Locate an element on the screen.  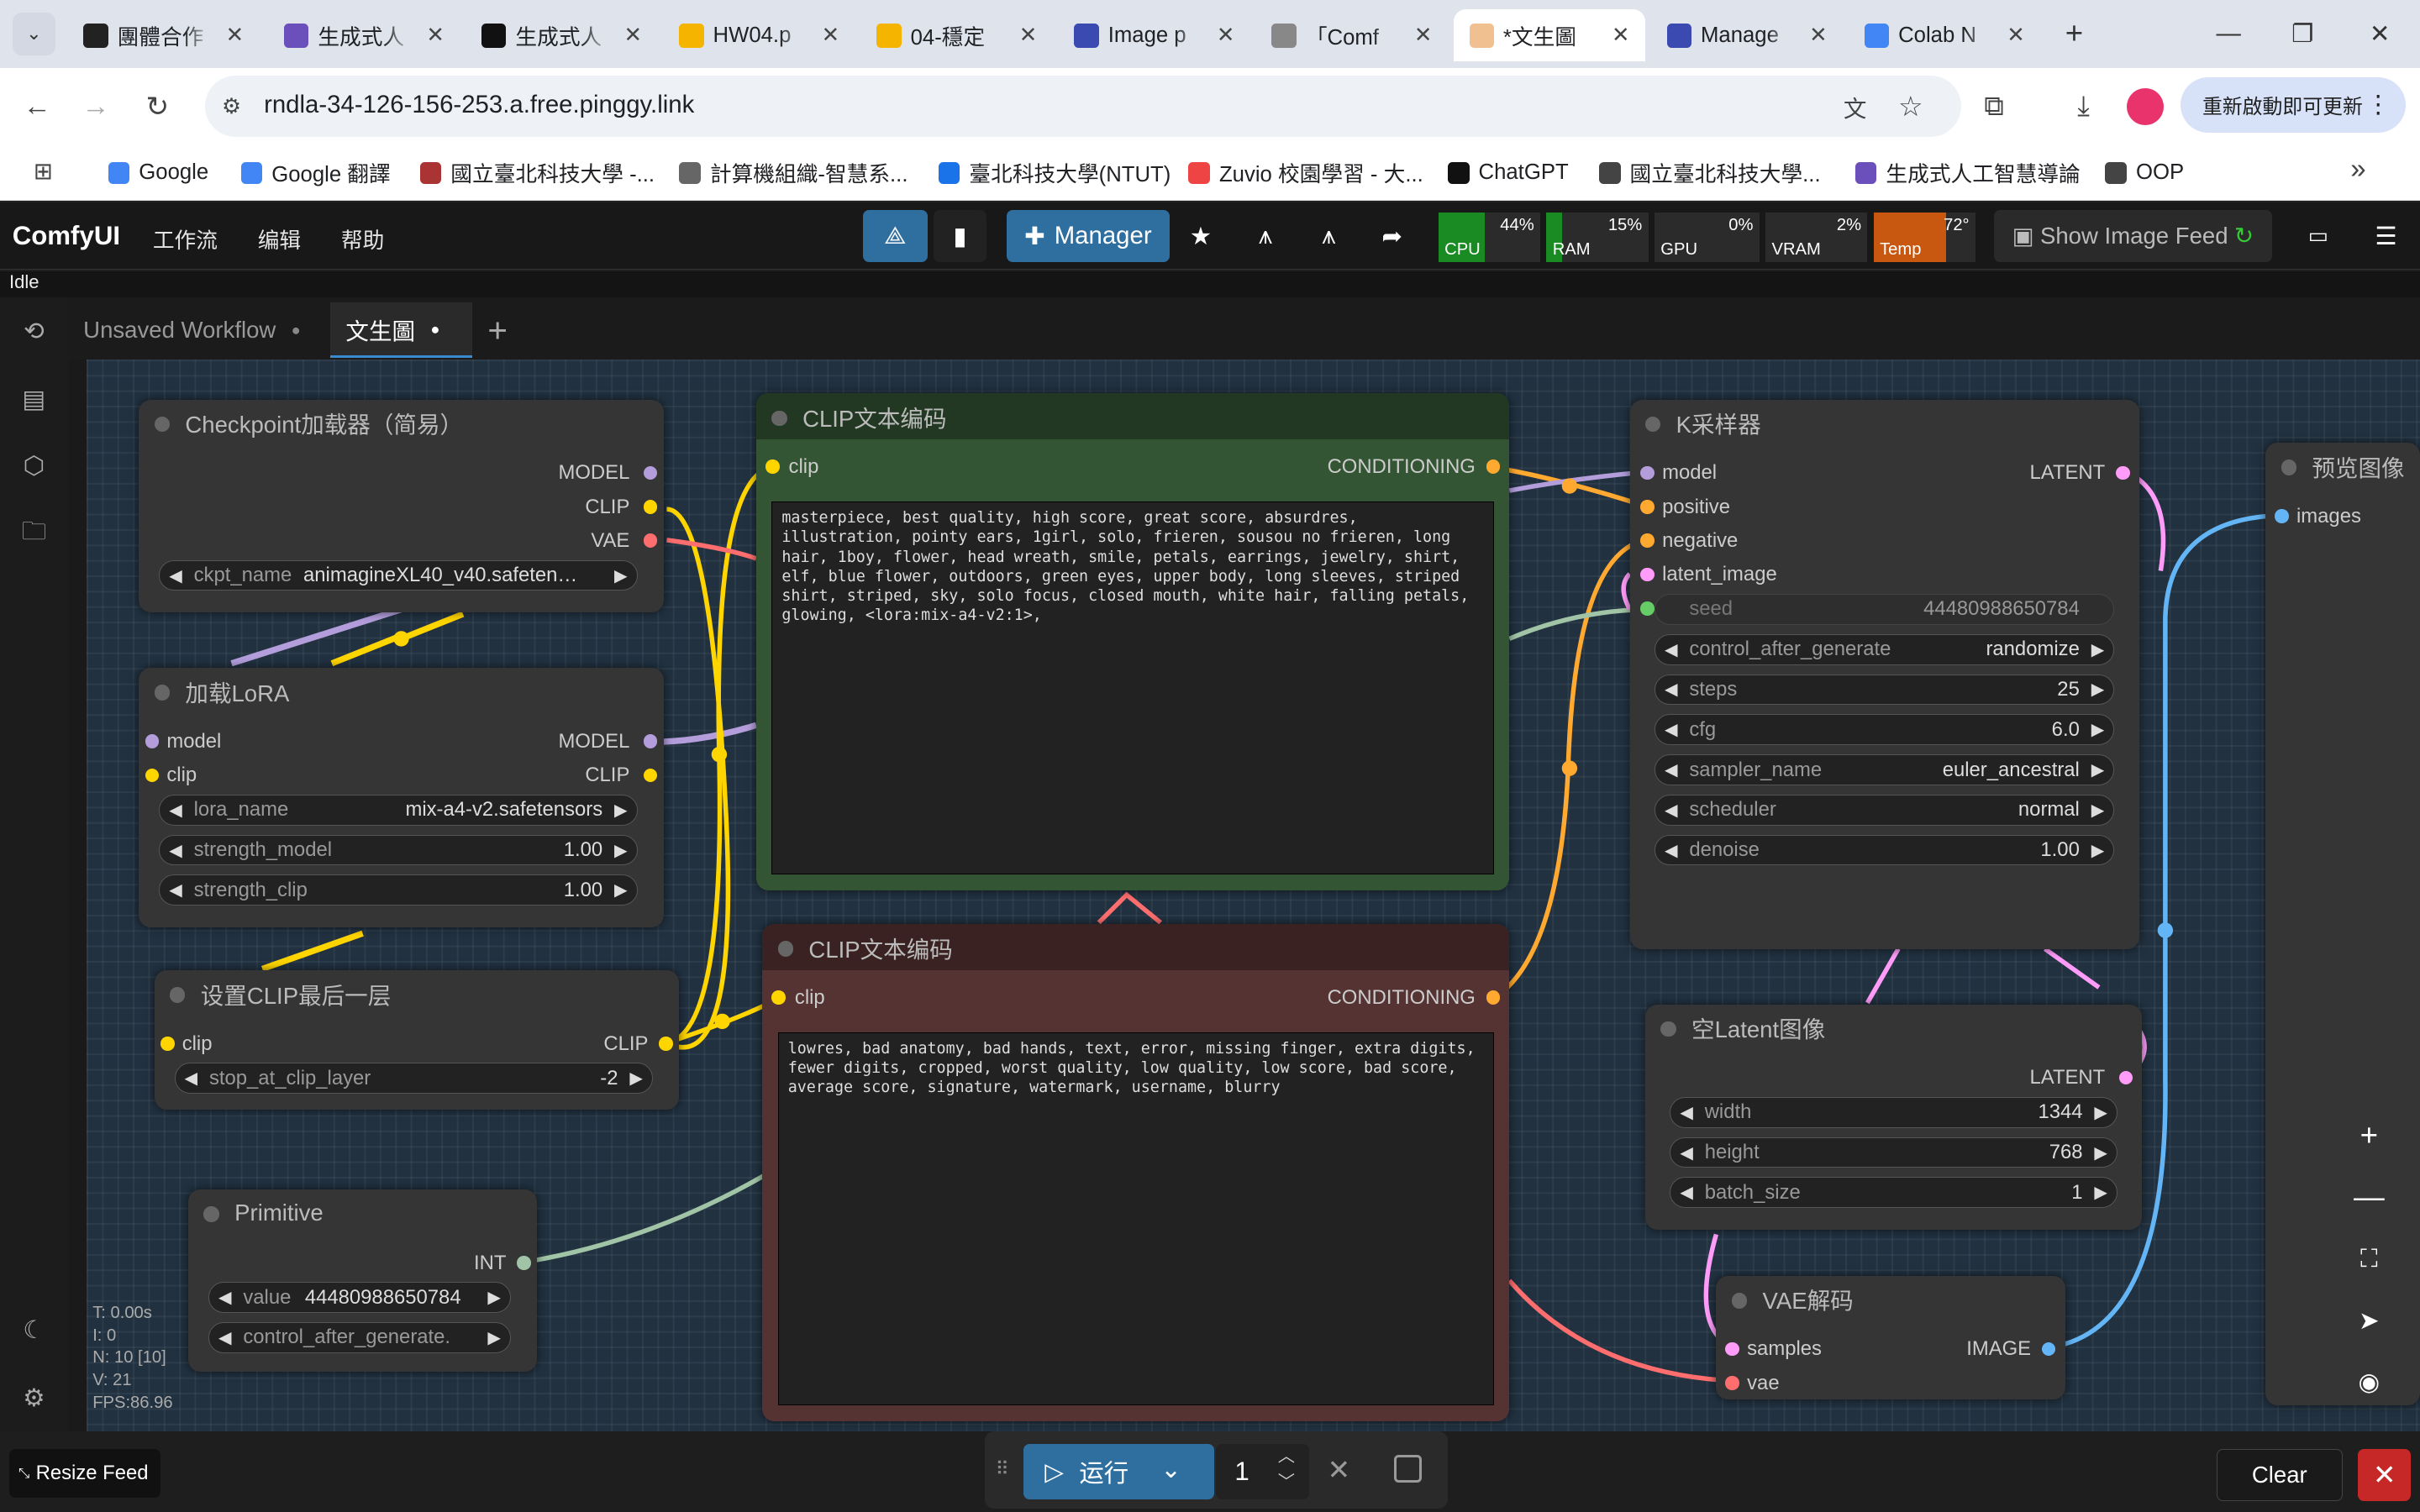
node-title: 空Latent图像 is located at coordinates (1893, 1028).